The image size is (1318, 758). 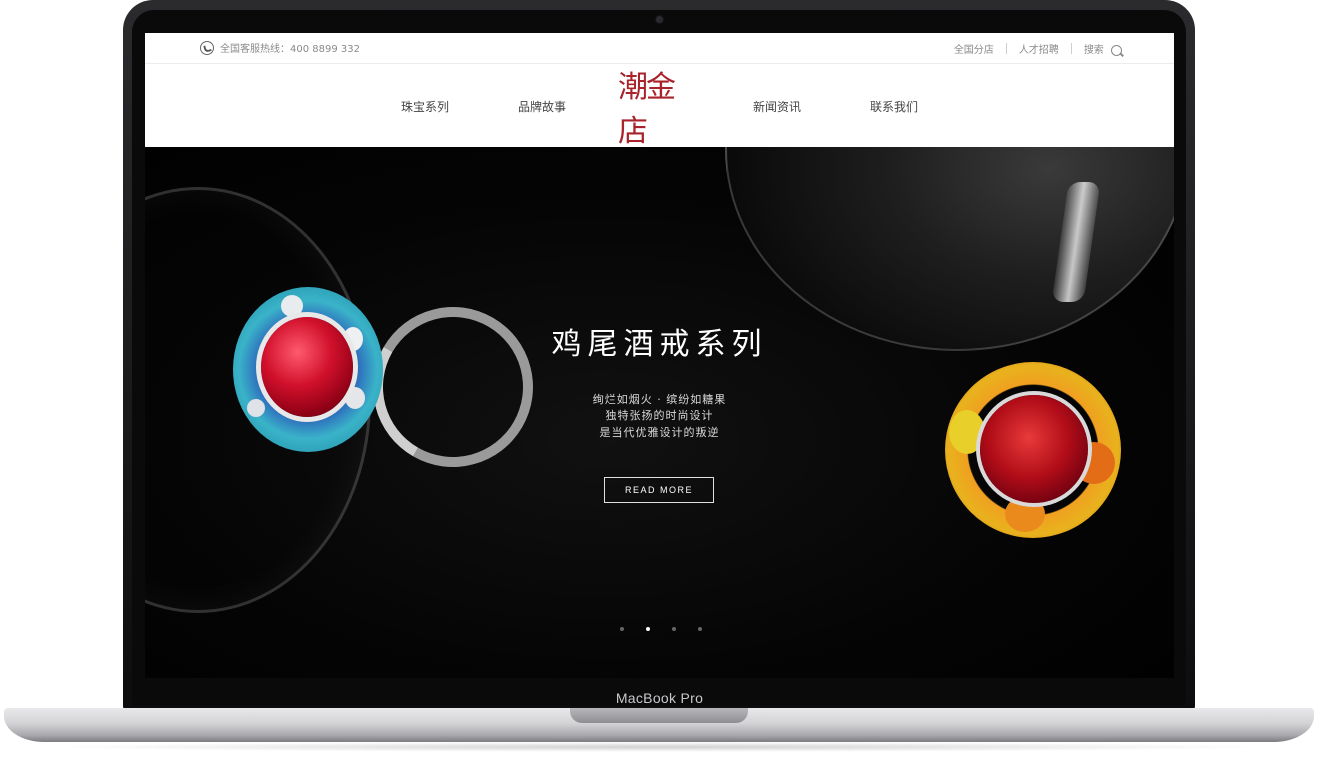 I want to click on hero-tagline: 独特张扬的时尚设计, so click(x=659, y=415).